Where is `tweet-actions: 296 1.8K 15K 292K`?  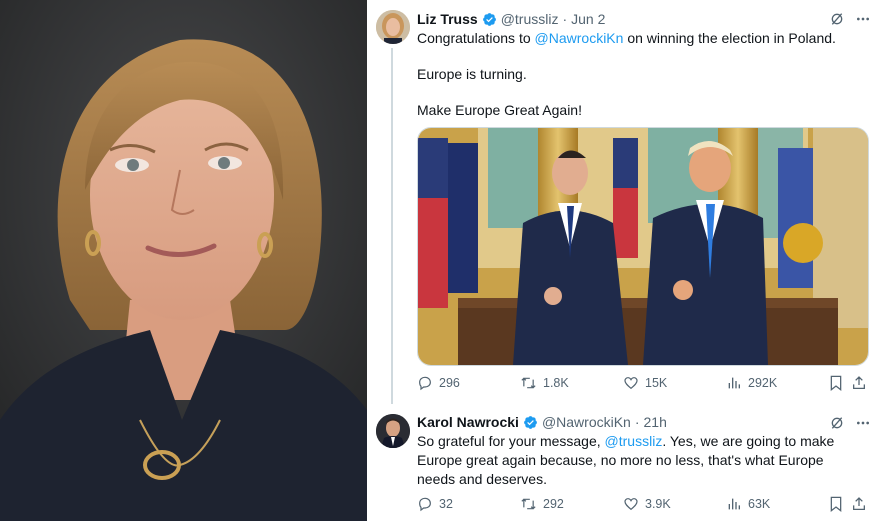 tweet-actions: 296 1.8K 15K 292K is located at coordinates (644, 383).